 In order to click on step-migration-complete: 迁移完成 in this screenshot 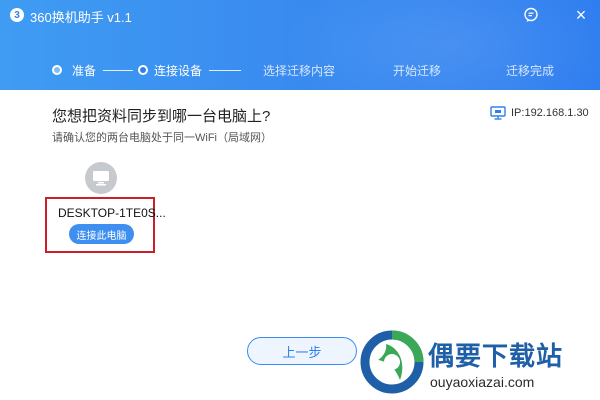, I will do `click(530, 71)`.